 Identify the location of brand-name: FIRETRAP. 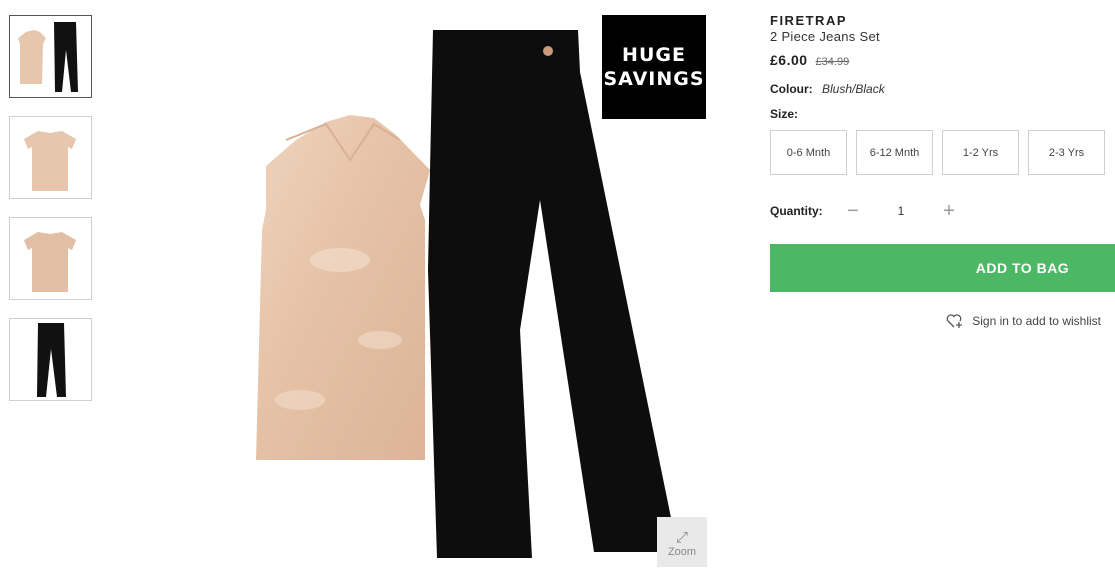
(942, 20).